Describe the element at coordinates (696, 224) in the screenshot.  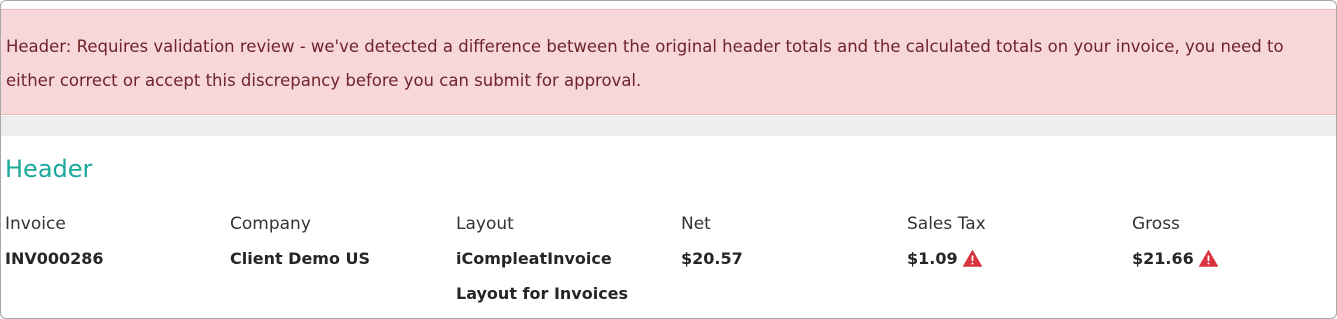
I see `net-label: Net` at that location.